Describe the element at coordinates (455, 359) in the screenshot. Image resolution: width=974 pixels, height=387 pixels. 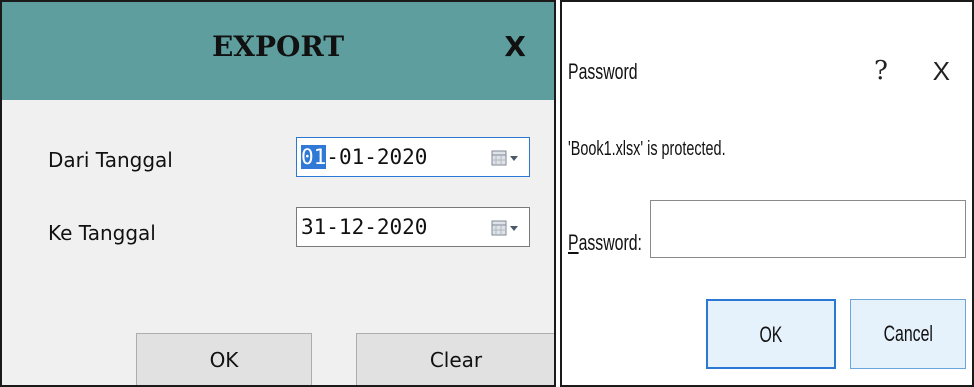
I see `clear-button: Clear` at that location.